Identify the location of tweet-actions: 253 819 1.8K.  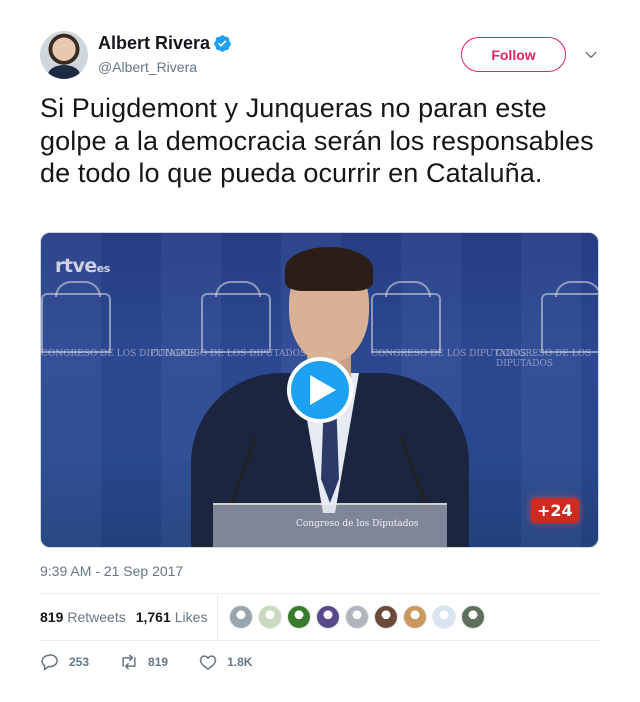
(161, 662).